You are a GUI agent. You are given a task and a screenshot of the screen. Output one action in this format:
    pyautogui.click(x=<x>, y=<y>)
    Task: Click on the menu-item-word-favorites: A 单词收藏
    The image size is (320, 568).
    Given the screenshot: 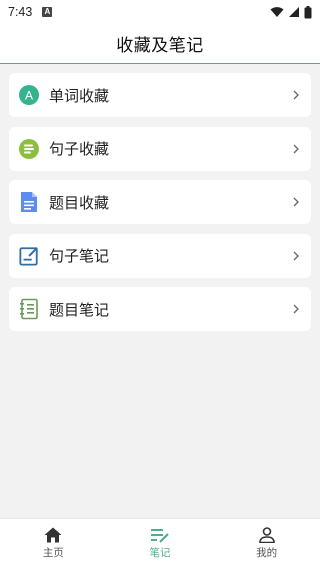 What is the action you would take?
    pyautogui.click(x=160, y=95)
    